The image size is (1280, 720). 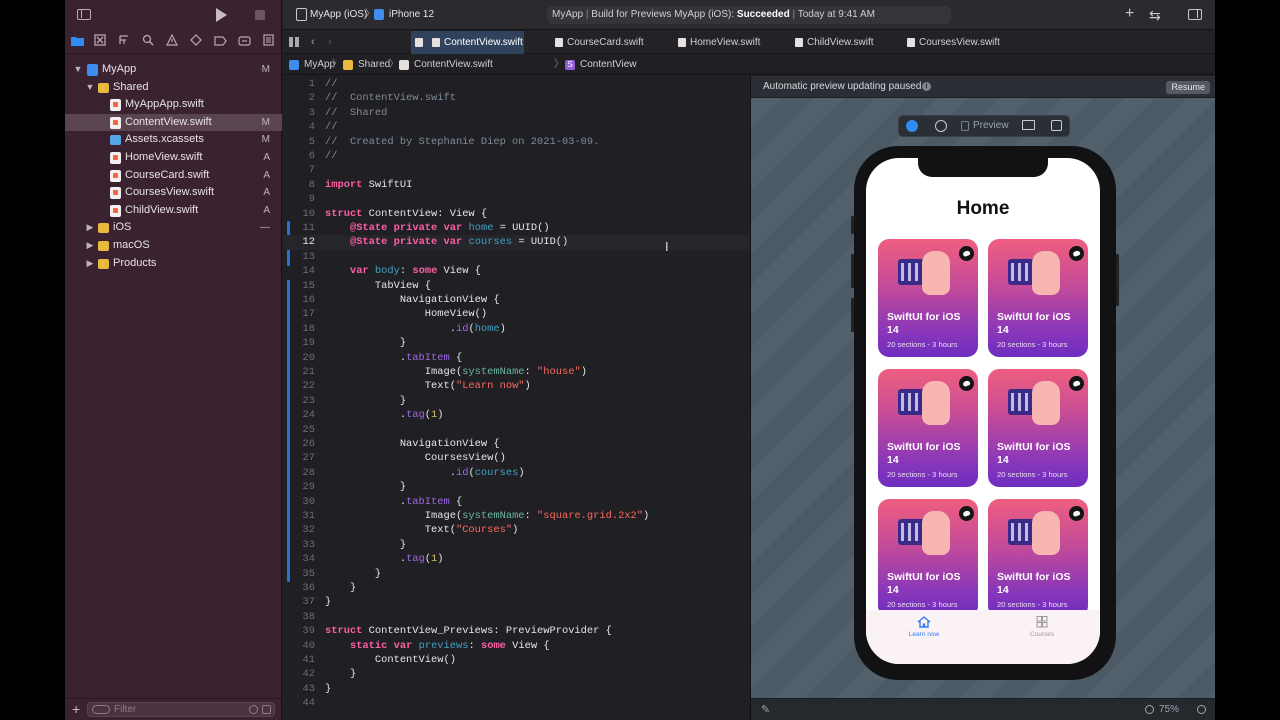 I want to click on code-line: 28 .id(courses), so click(x=516, y=473).